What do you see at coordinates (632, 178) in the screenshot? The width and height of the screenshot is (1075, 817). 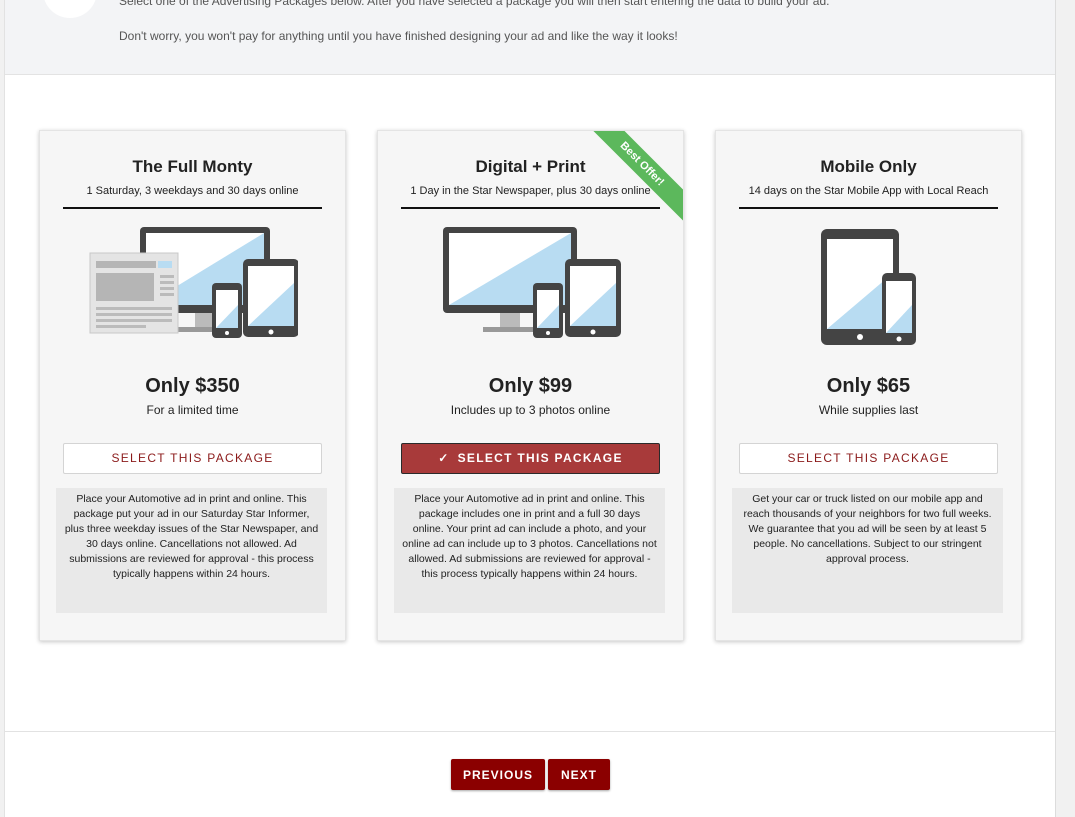 I see `ribbon-label: Best Offer!` at bounding box center [632, 178].